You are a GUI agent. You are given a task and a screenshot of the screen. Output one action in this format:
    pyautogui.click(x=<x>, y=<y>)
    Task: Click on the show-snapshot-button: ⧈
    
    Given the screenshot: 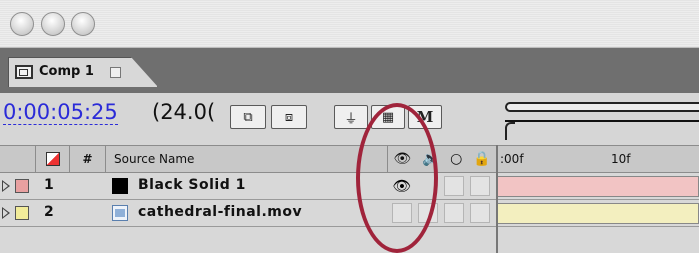 What is the action you would take?
    pyautogui.click(x=289, y=117)
    